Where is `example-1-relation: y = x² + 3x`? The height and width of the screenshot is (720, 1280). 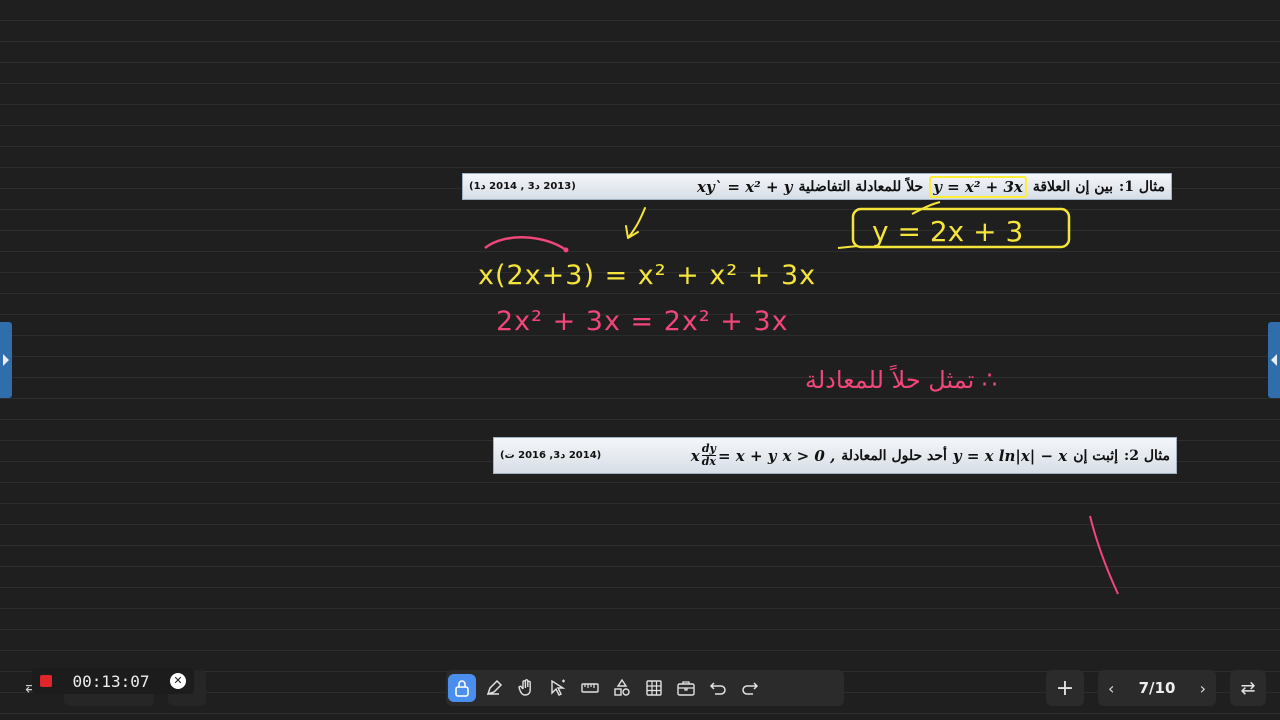
example-1-relation: y = x² + 3x is located at coordinates (978, 186).